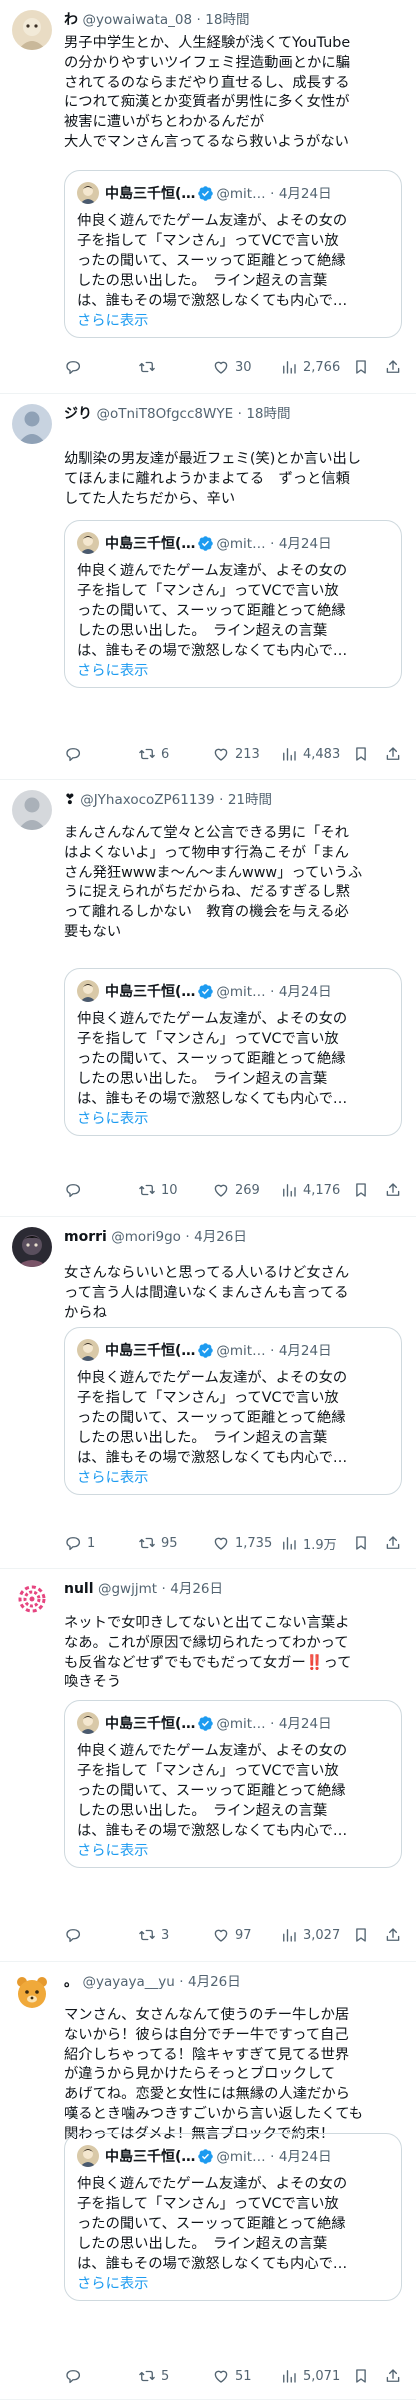  What do you see at coordinates (246, 1190) in the screenshot?
I see `like-button: 269` at bounding box center [246, 1190].